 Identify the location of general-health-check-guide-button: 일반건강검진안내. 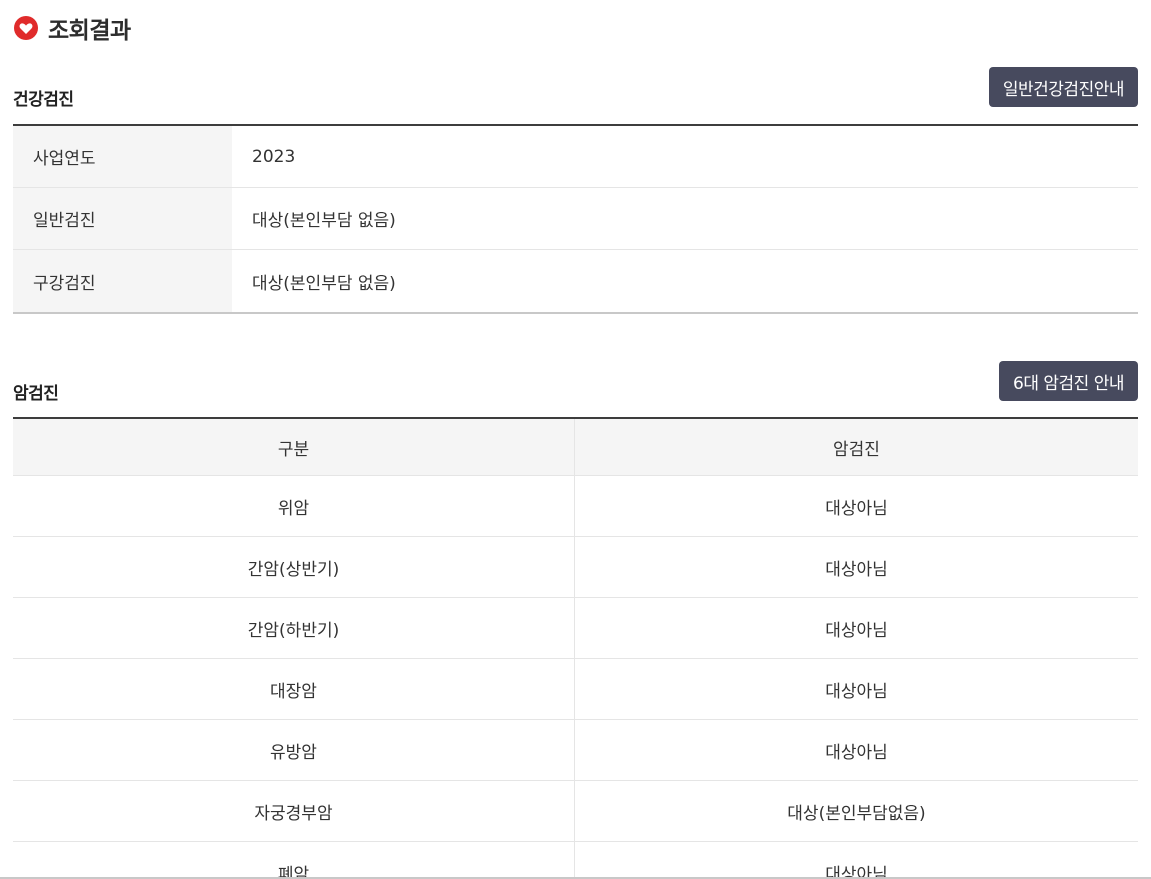
(1063, 87).